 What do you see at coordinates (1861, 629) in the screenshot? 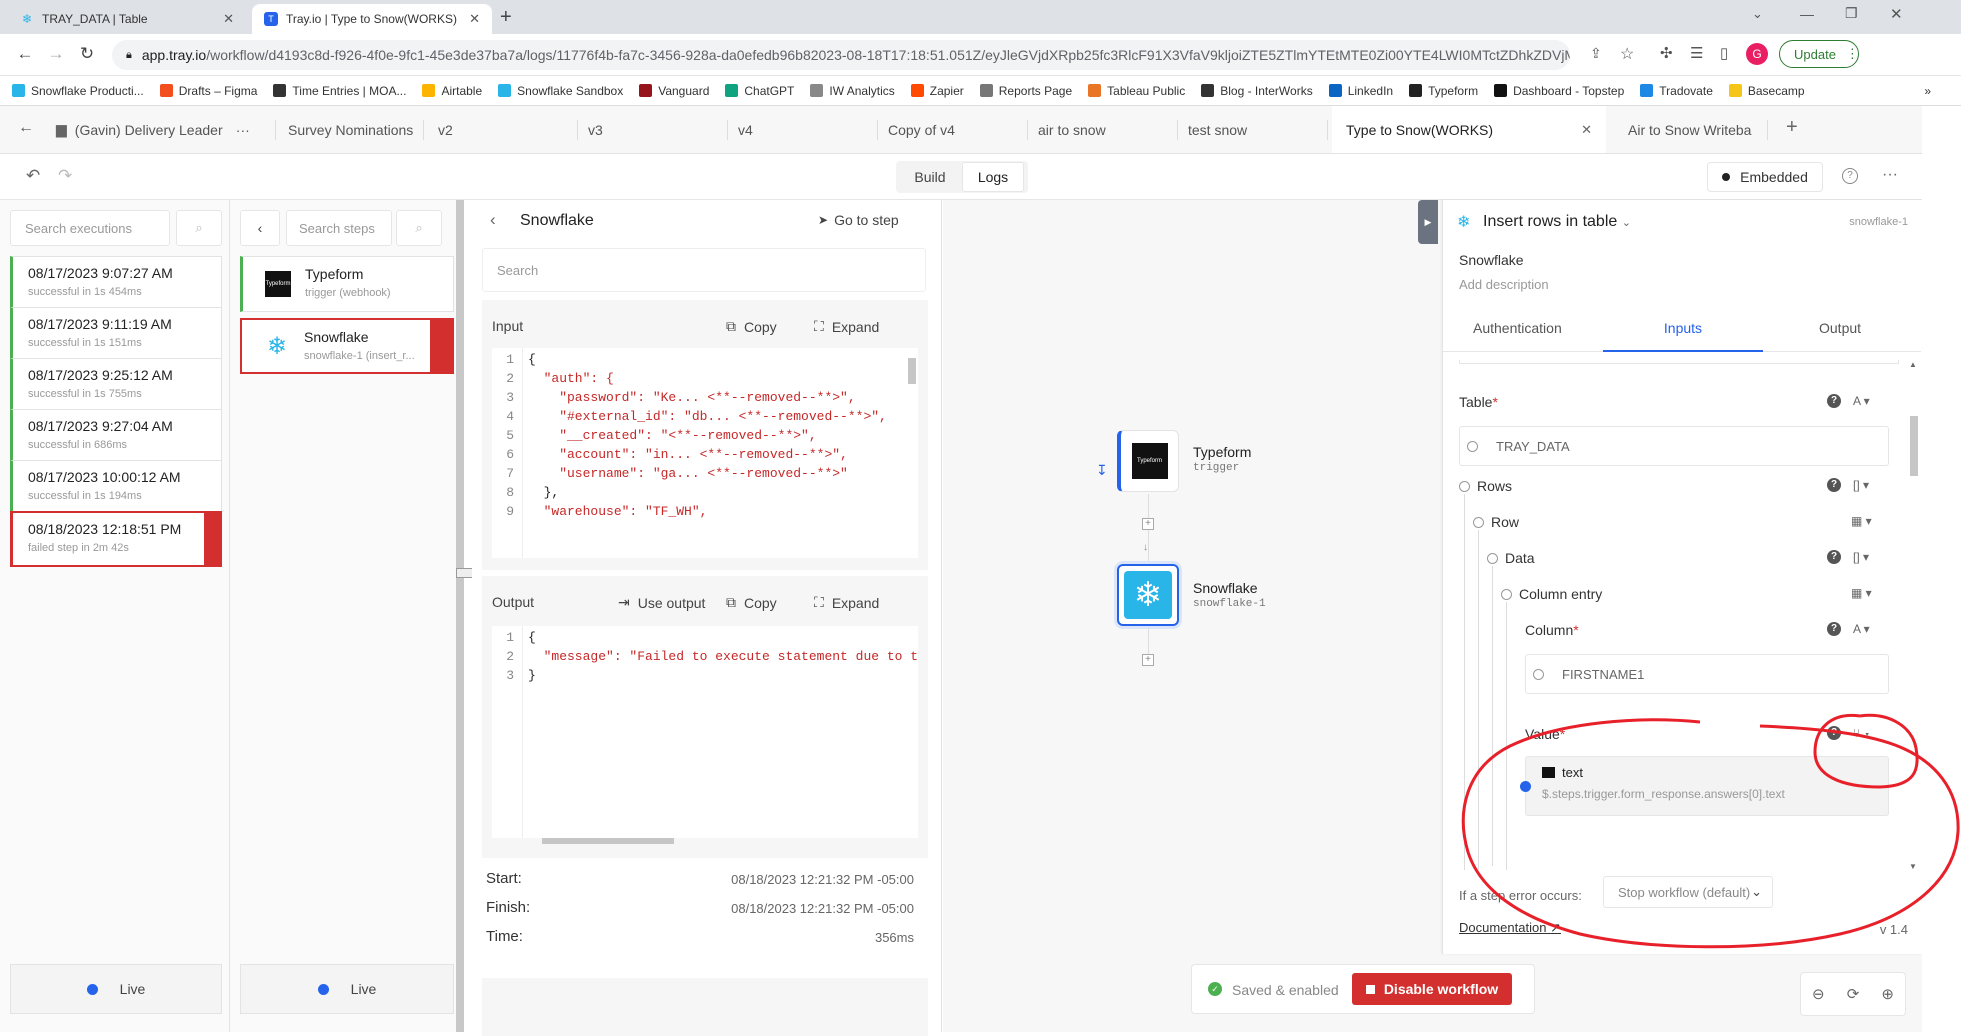
I see `column-type-select: A ▾` at bounding box center [1861, 629].